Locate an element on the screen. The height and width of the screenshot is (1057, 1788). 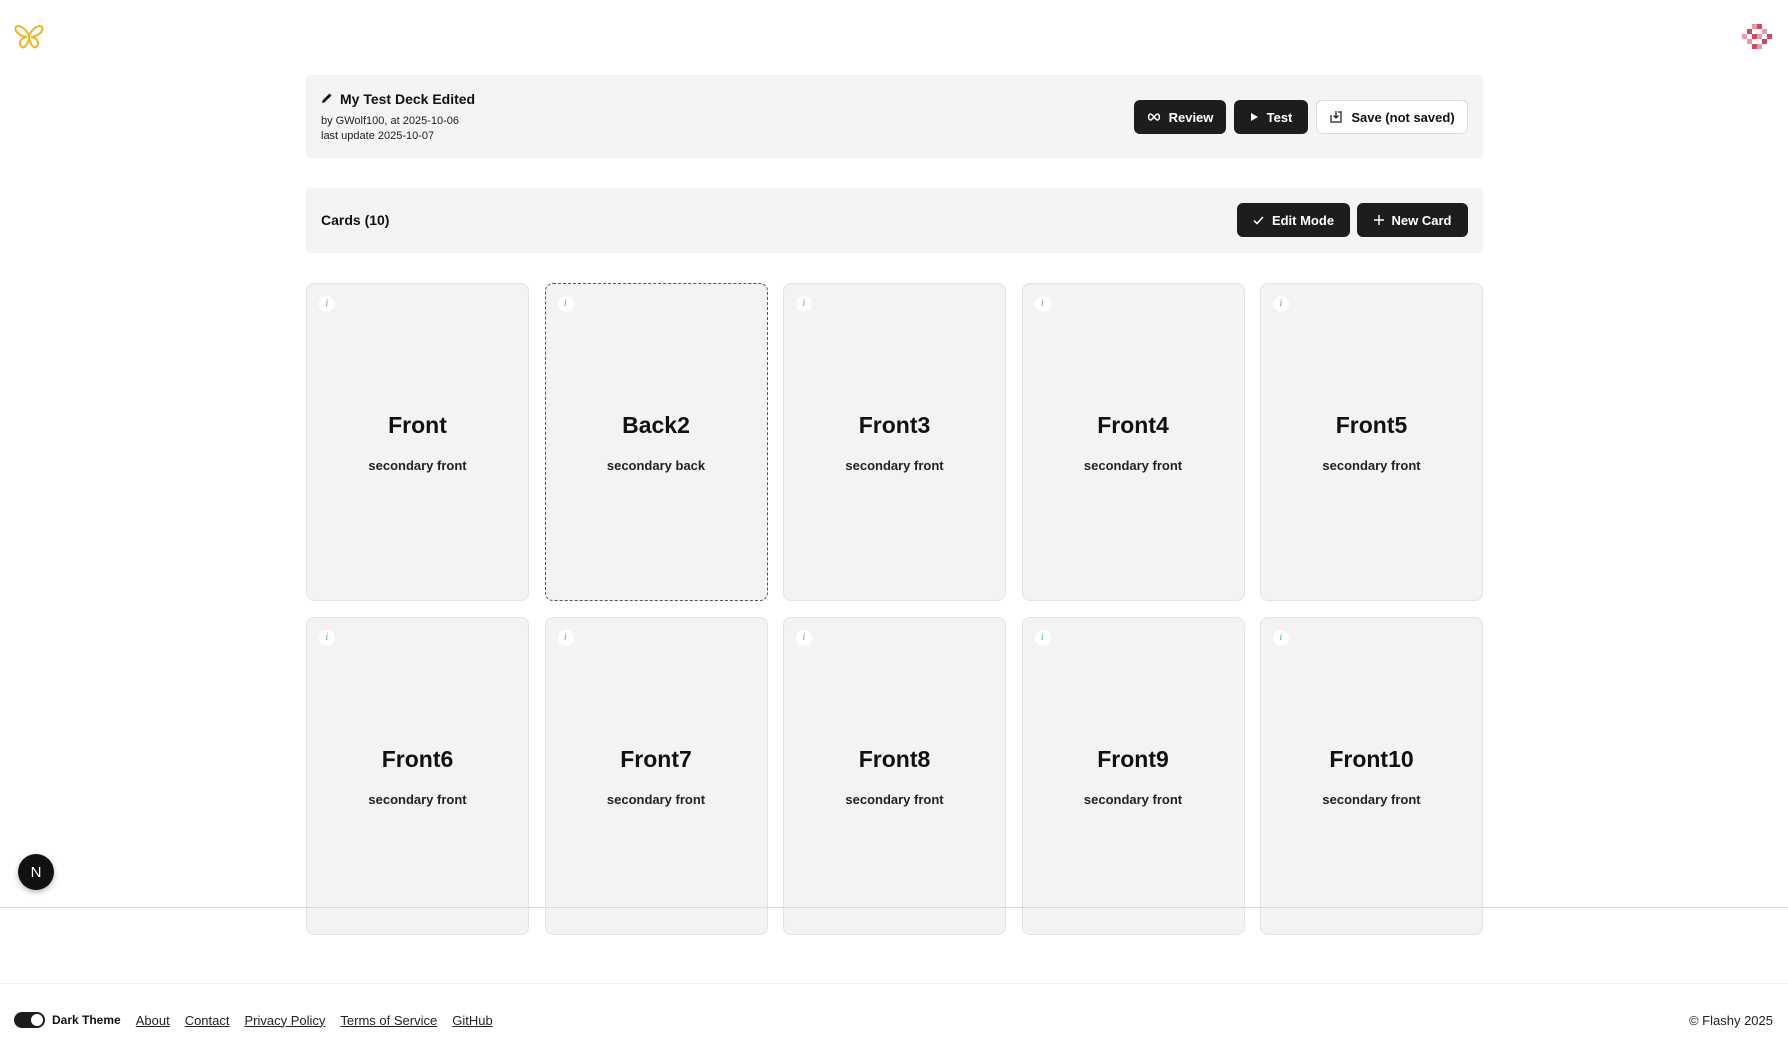
card-primary-text: Front8 is located at coordinates (894, 759).